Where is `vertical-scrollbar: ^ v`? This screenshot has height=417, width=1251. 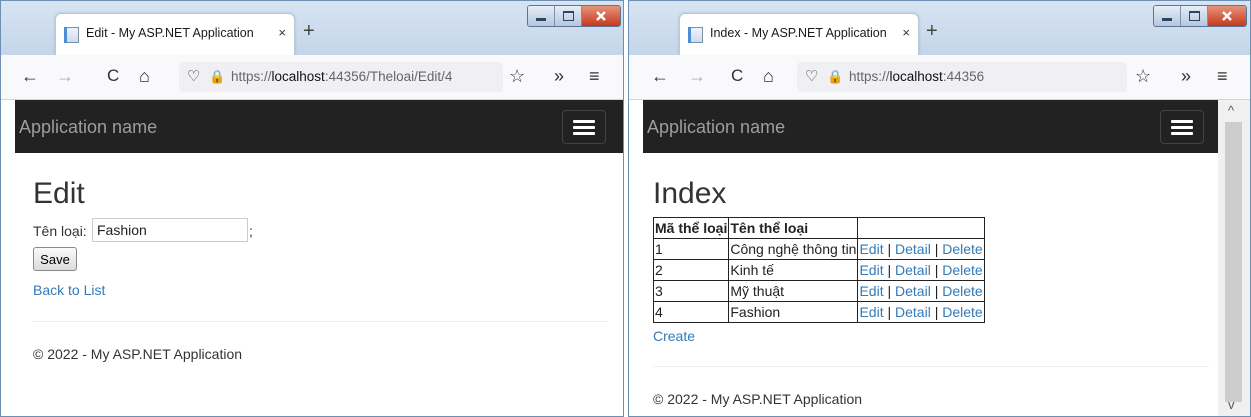 vertical-scrollbar: ^ v is located at coordinates (1234, 258).